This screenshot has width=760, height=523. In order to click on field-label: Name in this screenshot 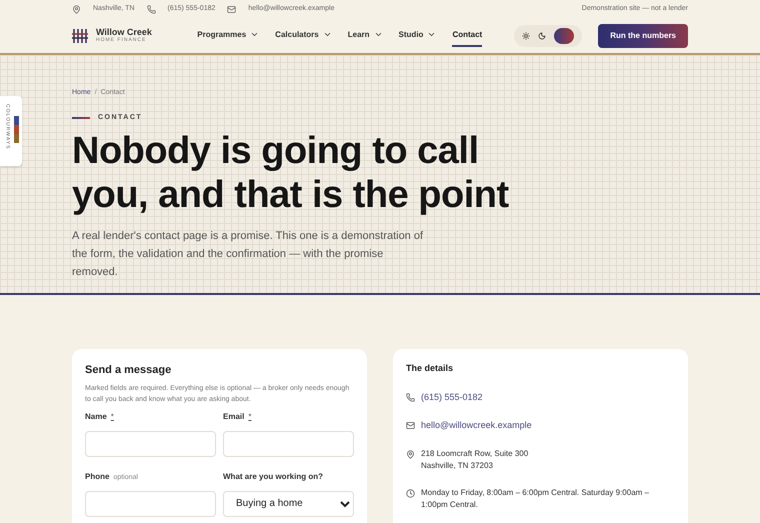, I will do `click(96, 416)`.